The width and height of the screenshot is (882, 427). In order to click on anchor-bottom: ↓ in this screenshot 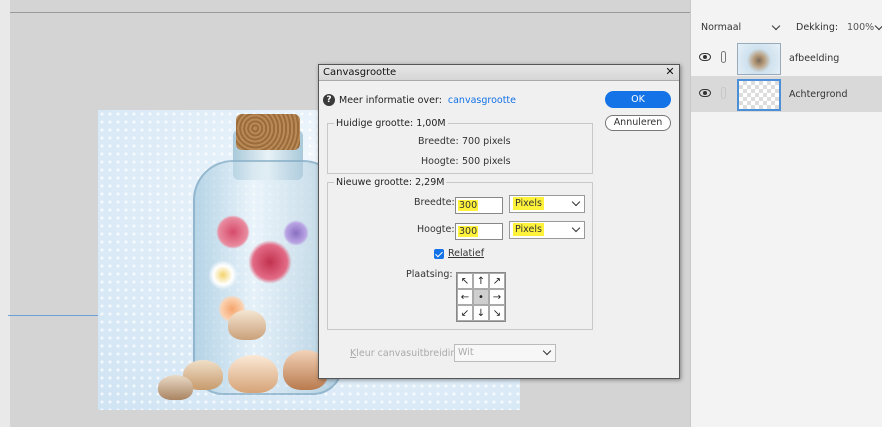, I will do `click(481, 313)`.